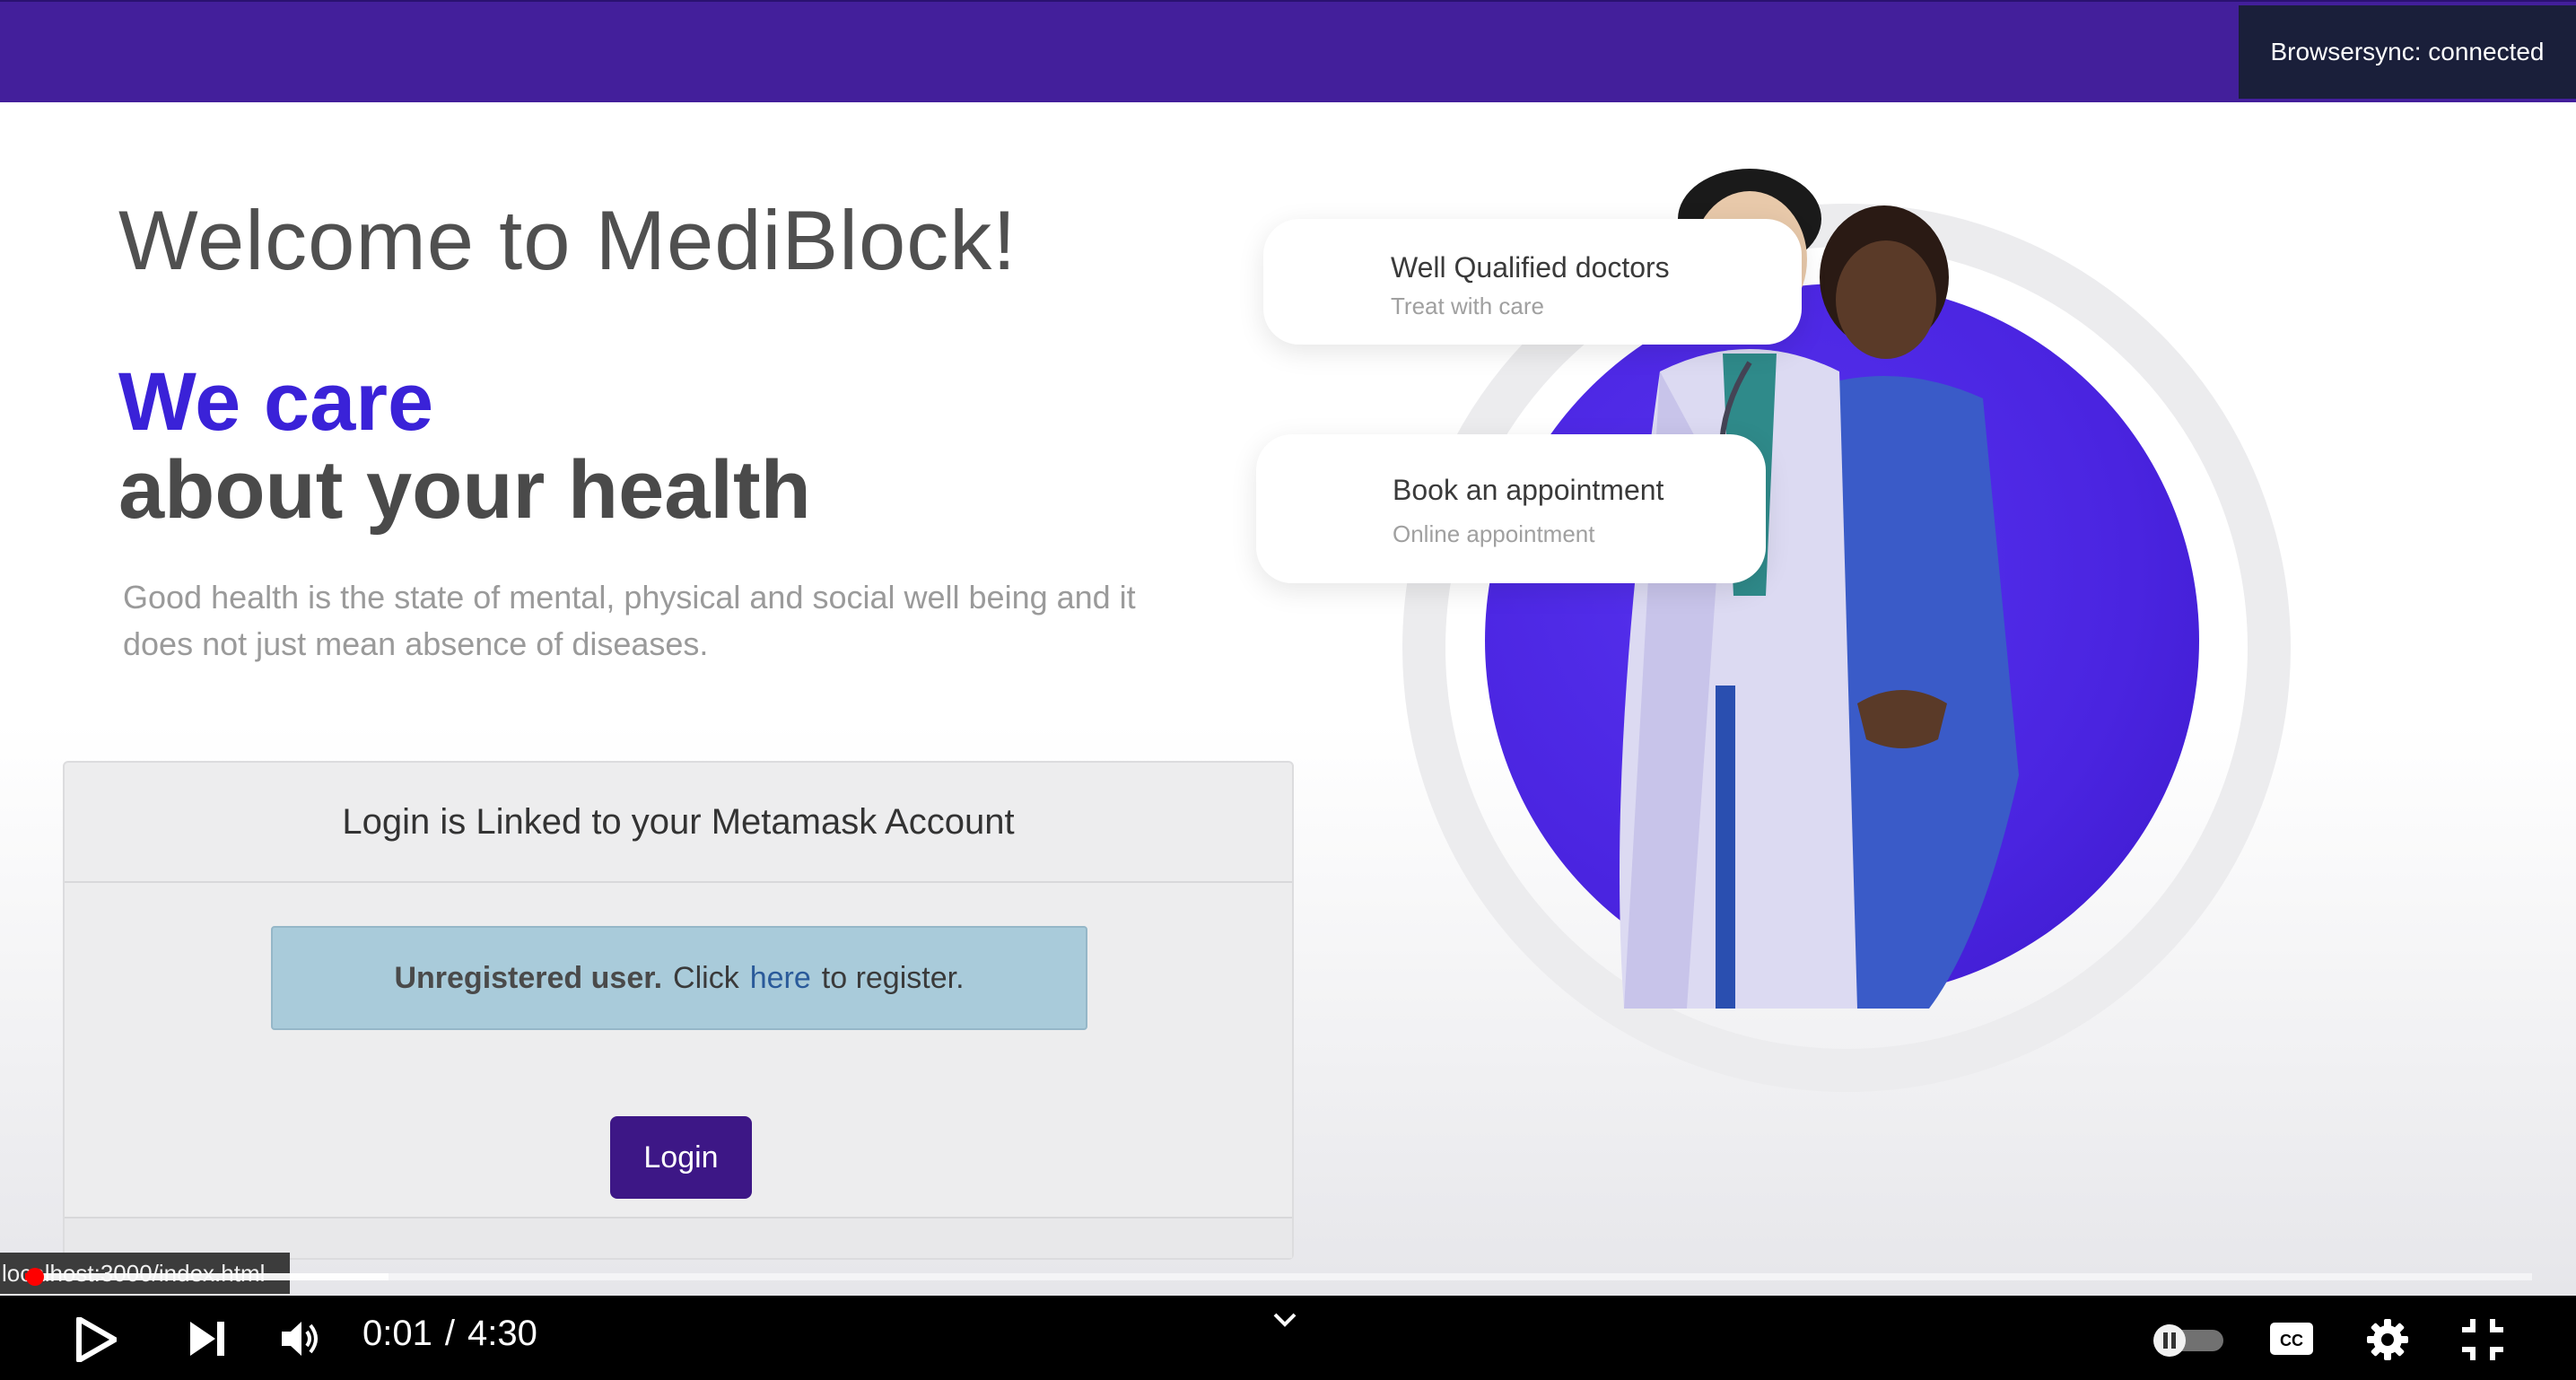 This screenshot has height=1380, width=2576. What do you see at coordinates (1467, 306) in the screenshot?
I see `qualified-doctors-subtitle: Treat with care` at bounding box center [1467, 306].